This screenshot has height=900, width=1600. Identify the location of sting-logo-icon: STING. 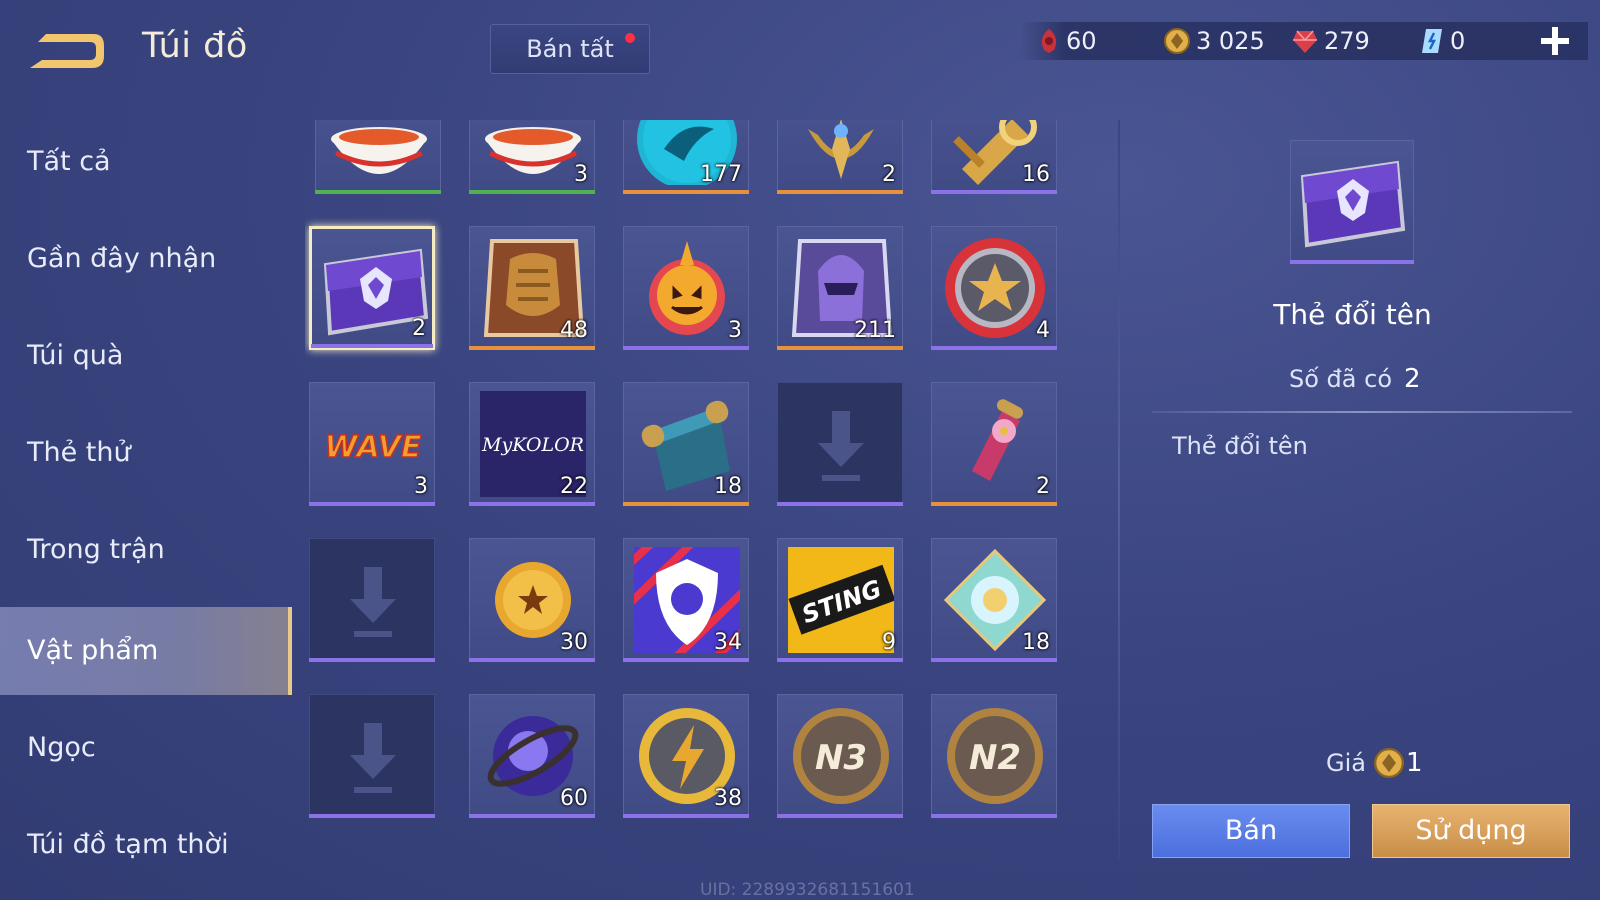
(841, 600).